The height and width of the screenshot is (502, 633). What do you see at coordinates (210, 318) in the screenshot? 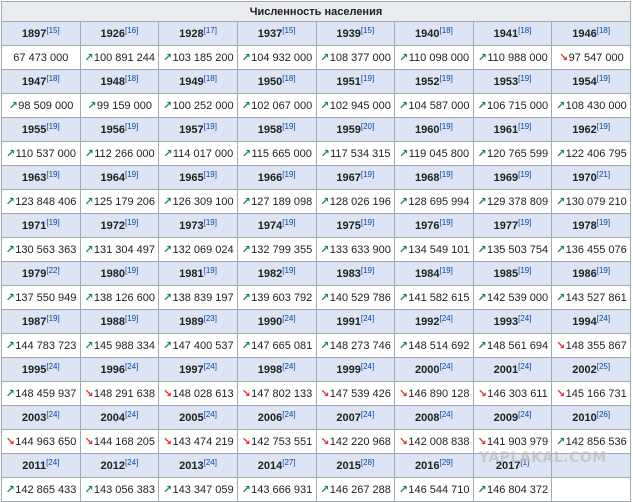
I see `reference-link: [23]` at bounding box center [210, 318].